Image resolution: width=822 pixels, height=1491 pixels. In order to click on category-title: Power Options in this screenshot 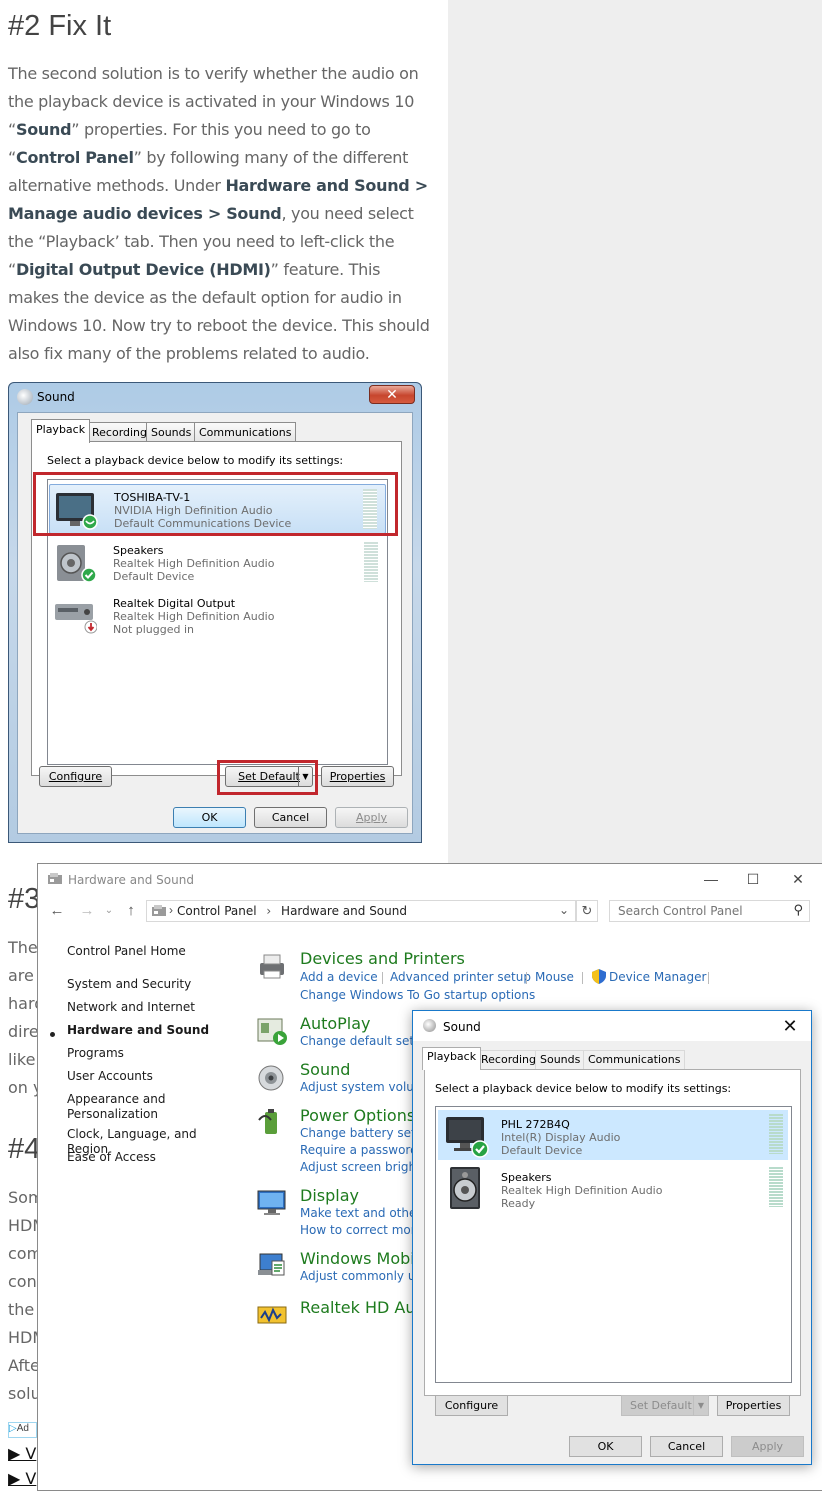, I will do `click(357, 1115)`.